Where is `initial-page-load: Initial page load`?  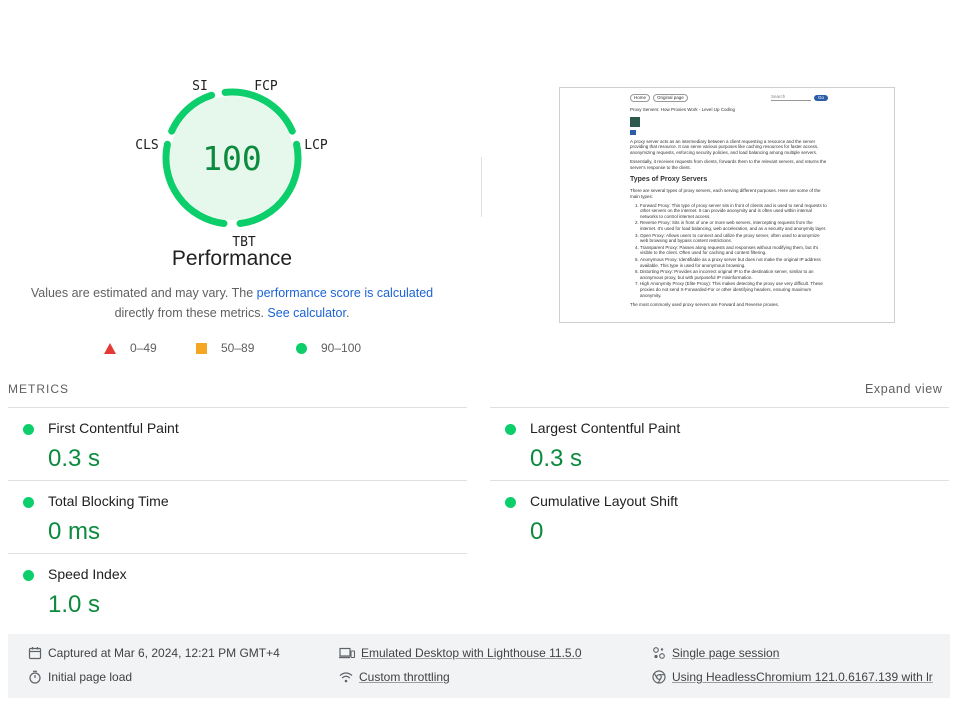 initial-page-load: Initial page load is located at coordinates (80, 677).